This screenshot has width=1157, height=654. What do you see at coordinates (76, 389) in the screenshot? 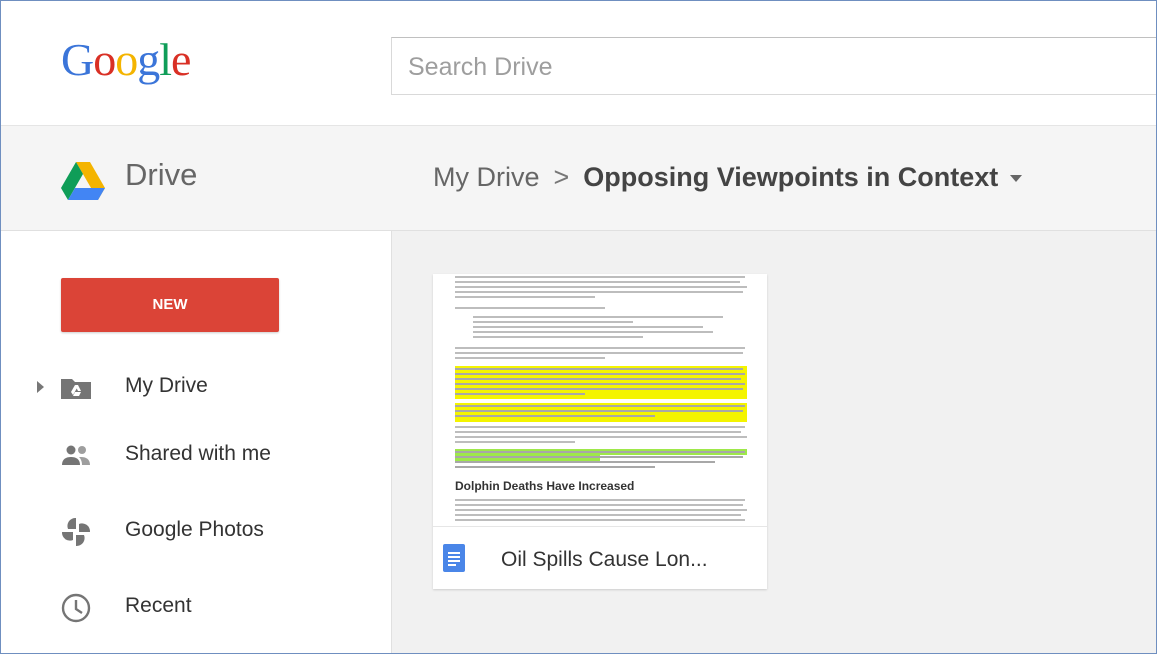
I see `my-drive-icon` at bounding box center [76, 389].